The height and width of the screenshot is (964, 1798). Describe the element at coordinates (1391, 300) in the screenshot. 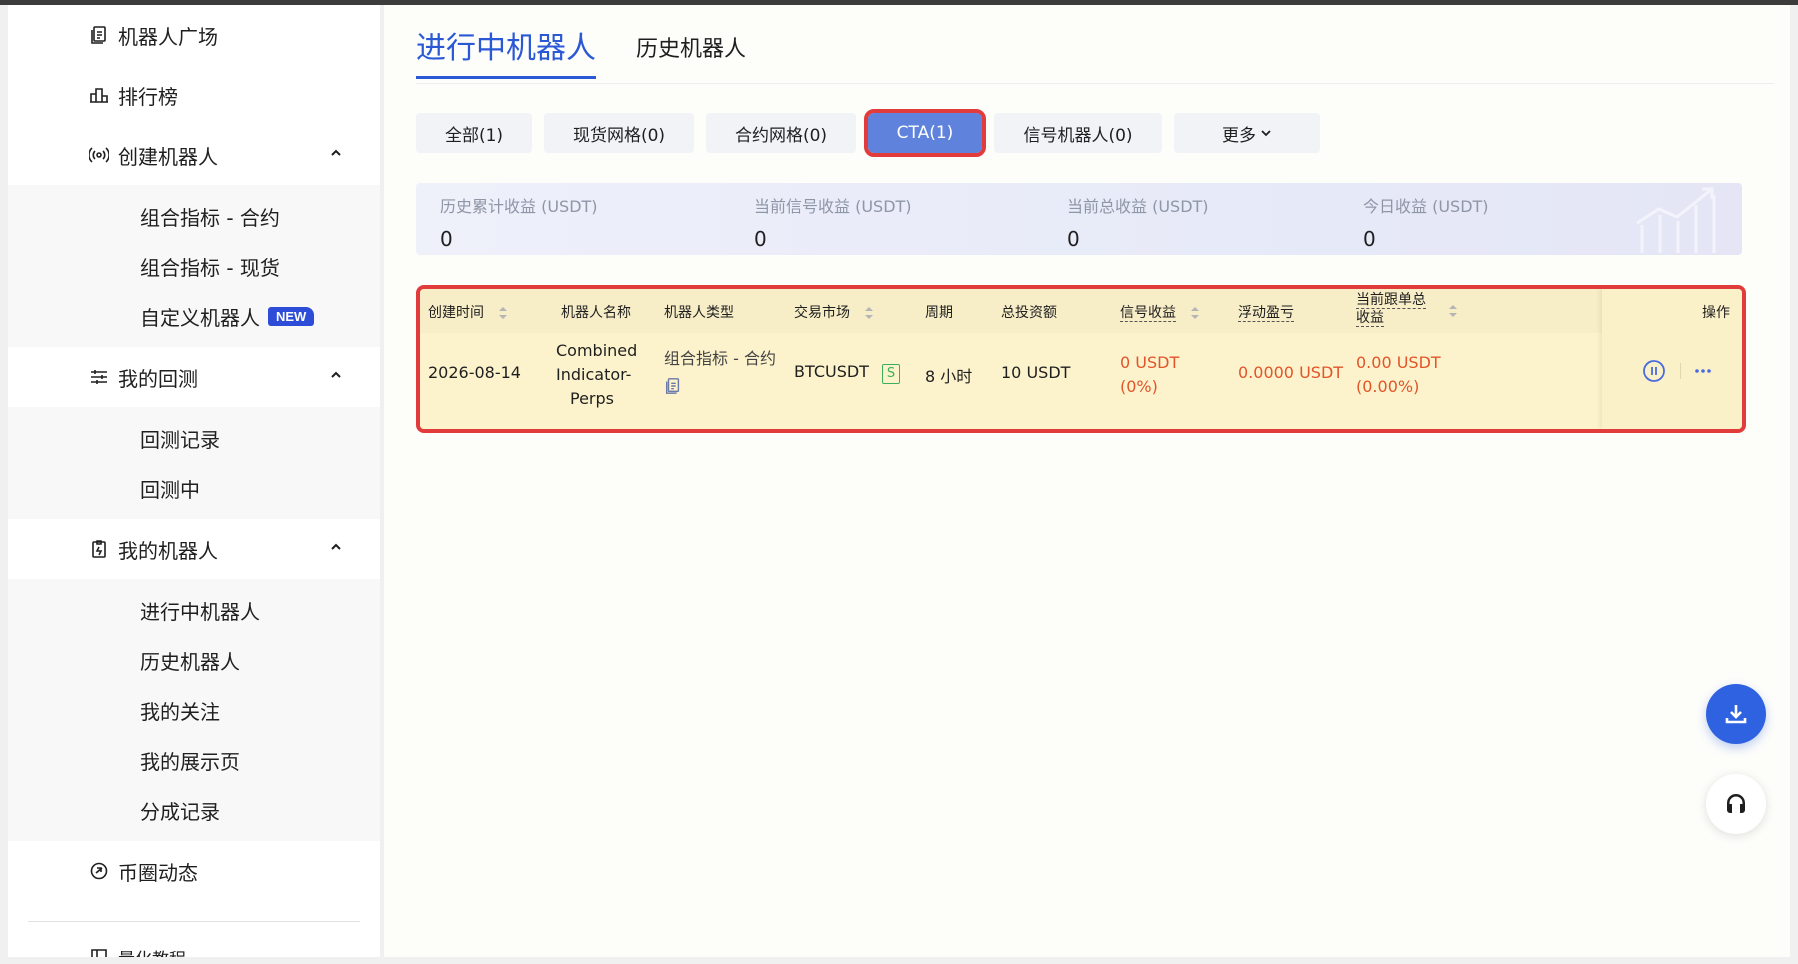

I see `column-label: 当前跟单总` at that location.